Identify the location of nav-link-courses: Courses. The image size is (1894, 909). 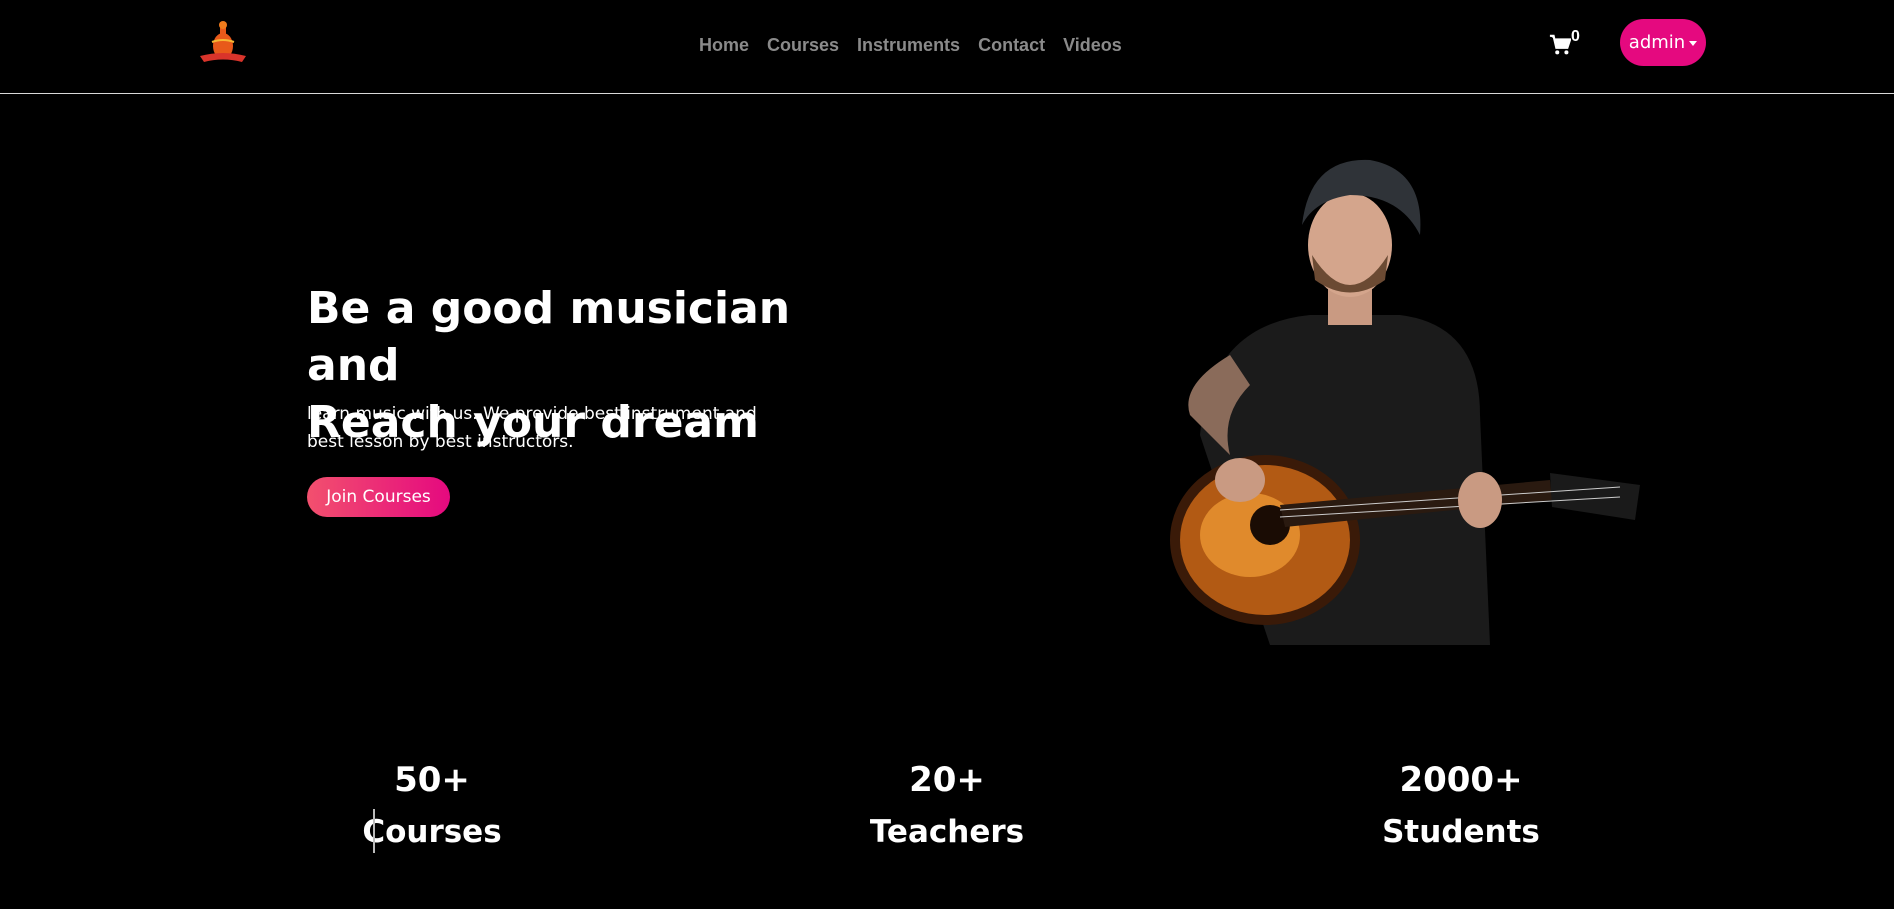
(803, 45).